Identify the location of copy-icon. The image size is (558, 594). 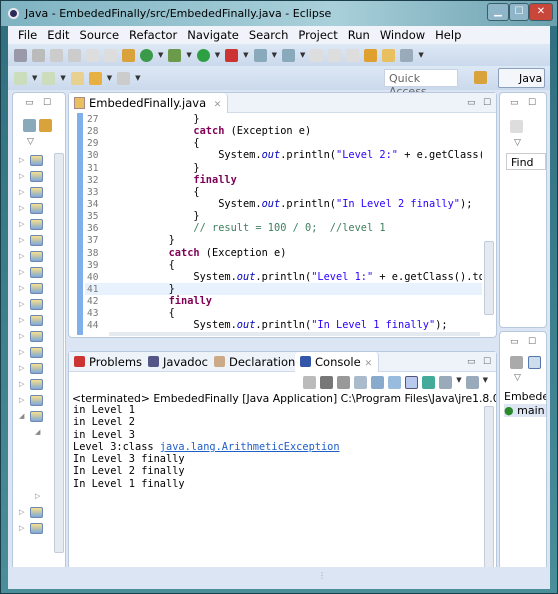
(335, 55).